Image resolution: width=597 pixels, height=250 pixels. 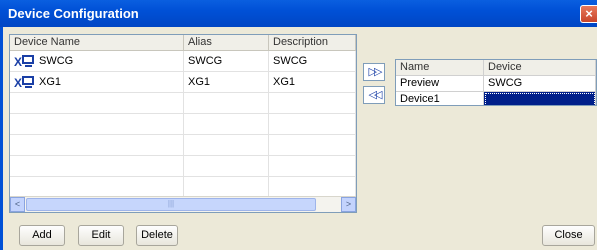 What do you see at coordinates (226, 61) in the screenshot?
I see `alias-cell: SWCG` at bounding box center [226, 61].